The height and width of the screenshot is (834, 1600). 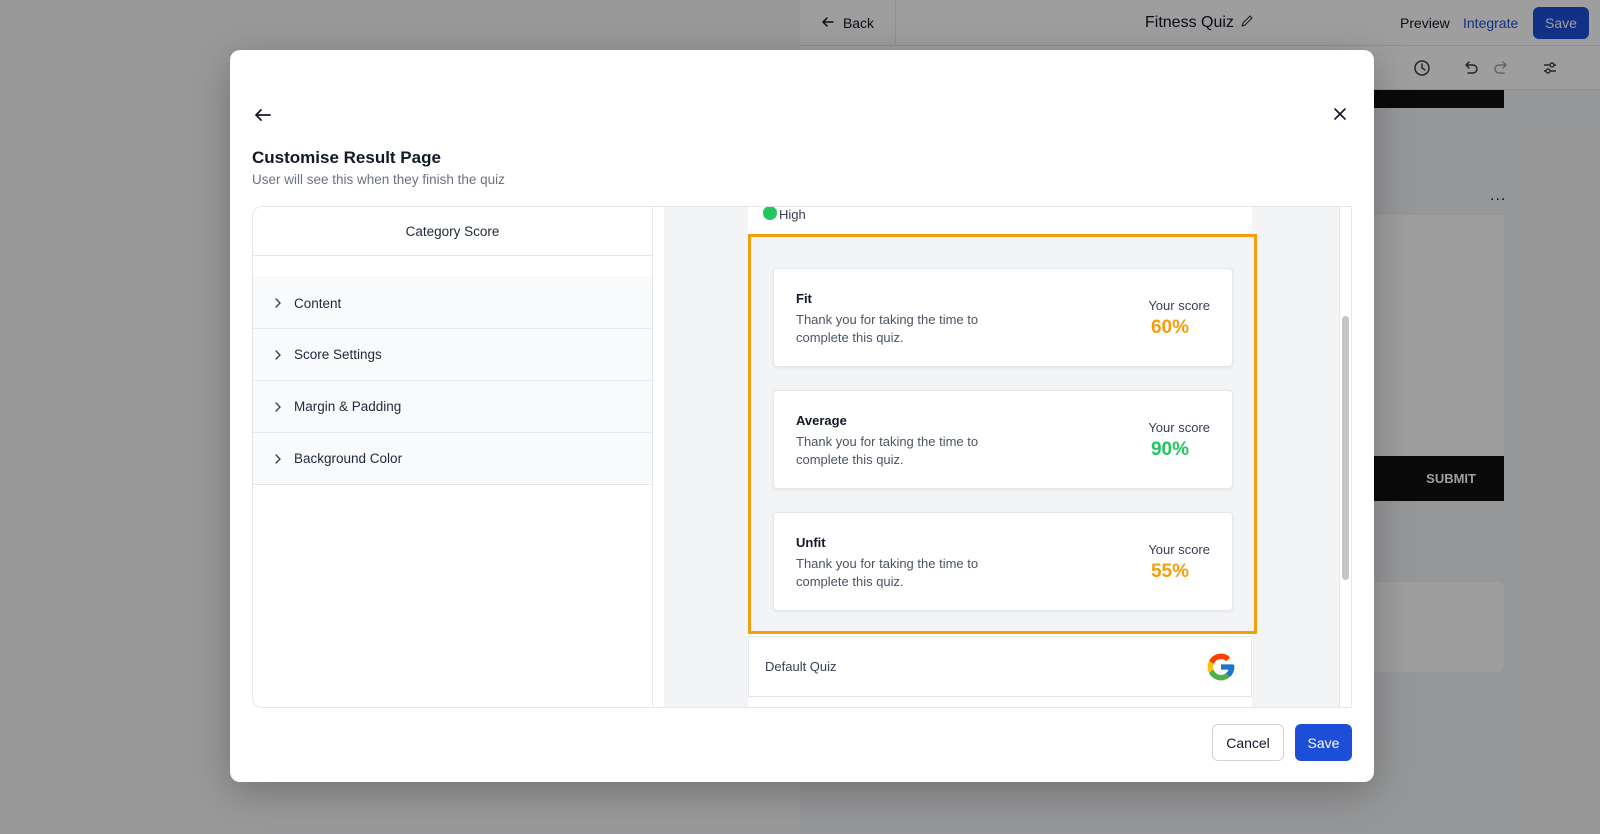 I want to click on close-icon, so click(x=1340, y=116).